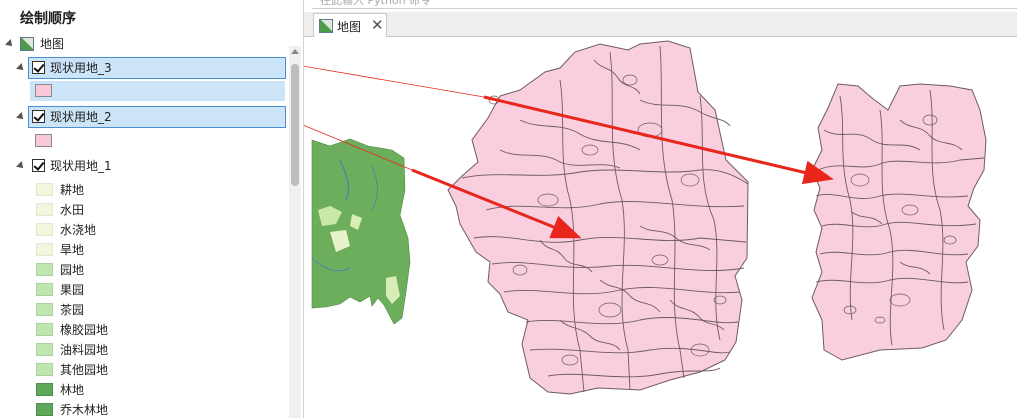  I want to click on legend-label: 水浇地, so click(78, 230).